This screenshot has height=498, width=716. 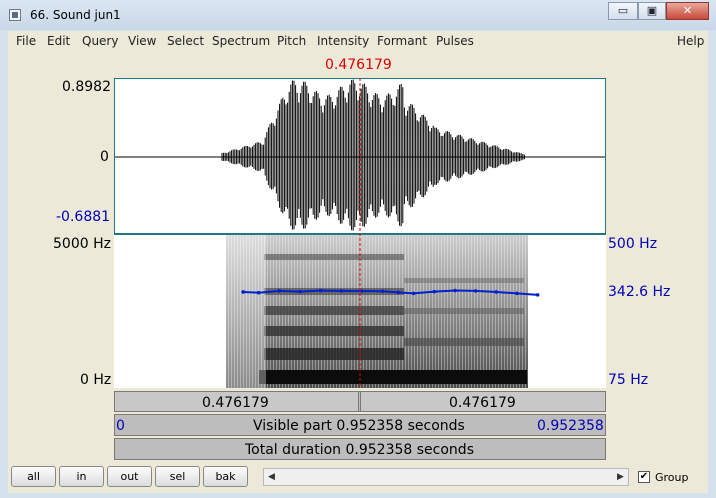 What do you see at coordinates (33, 476) in the screenshot?
I see `zoom-all-button: all` at bounding box center [33, 476].